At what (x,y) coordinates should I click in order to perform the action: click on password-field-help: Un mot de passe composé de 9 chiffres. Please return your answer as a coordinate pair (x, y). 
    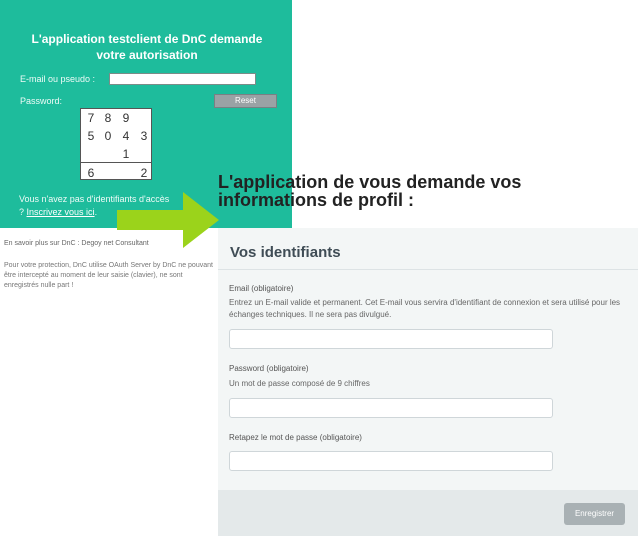
    Looking at the image, I should click on (299, 383).